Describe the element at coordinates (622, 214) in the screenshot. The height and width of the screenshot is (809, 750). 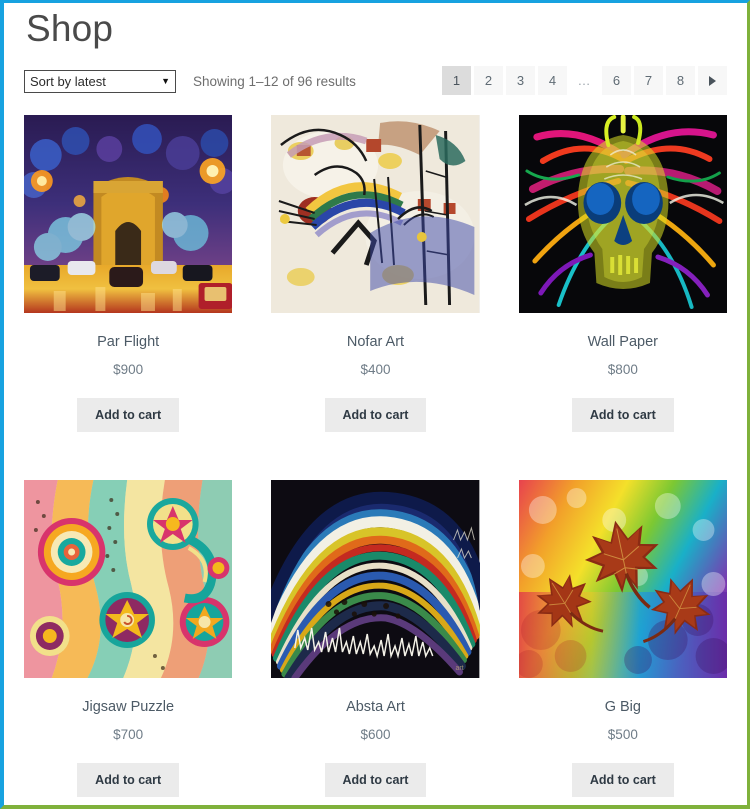
I see `product-image-wall-paper` at that location.